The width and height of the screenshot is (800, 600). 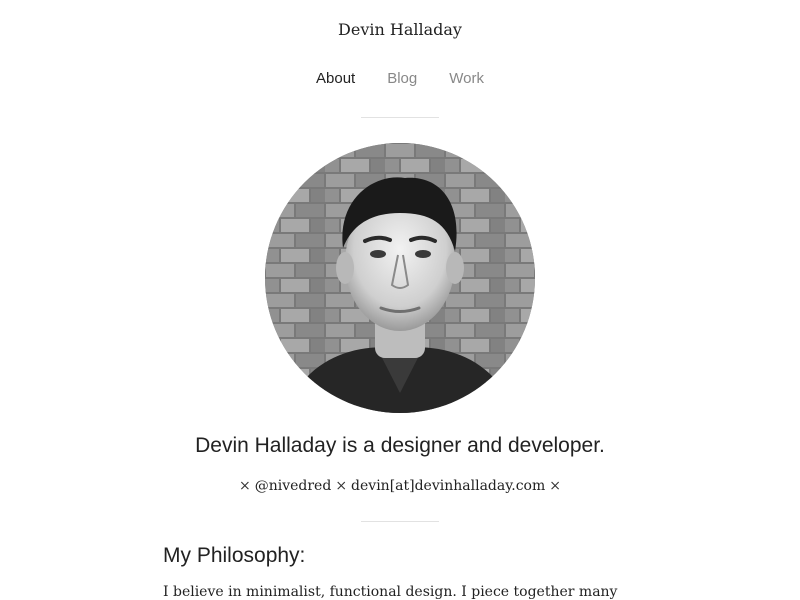 I want to click on nav-item-blog: Blog, so click(x=402, y=78).